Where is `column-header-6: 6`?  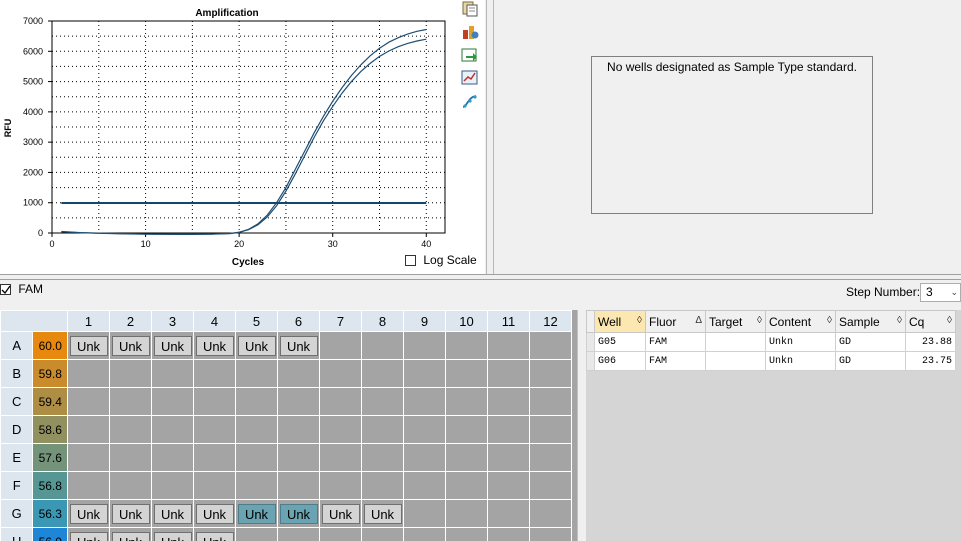
column-header-6: 6 is located at coordinates (298, 321).